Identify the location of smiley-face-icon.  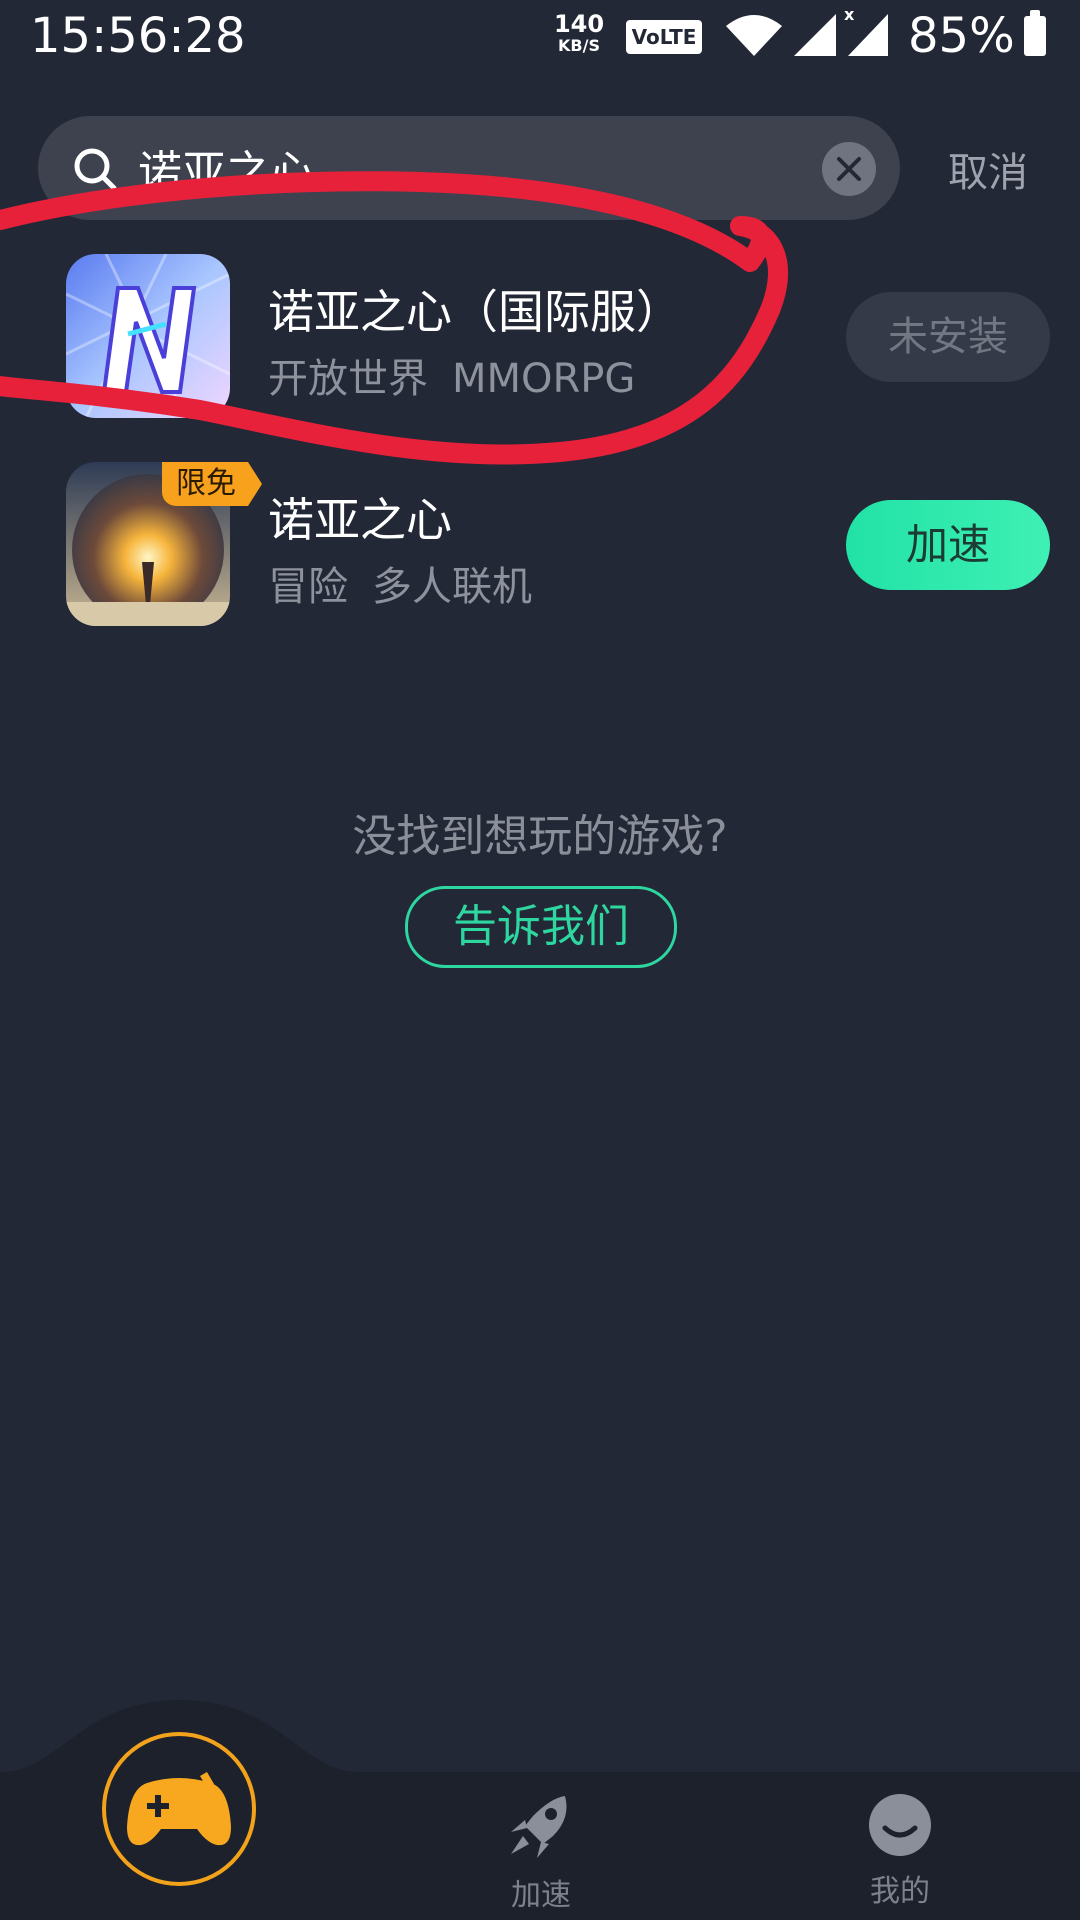
(900, 1825).